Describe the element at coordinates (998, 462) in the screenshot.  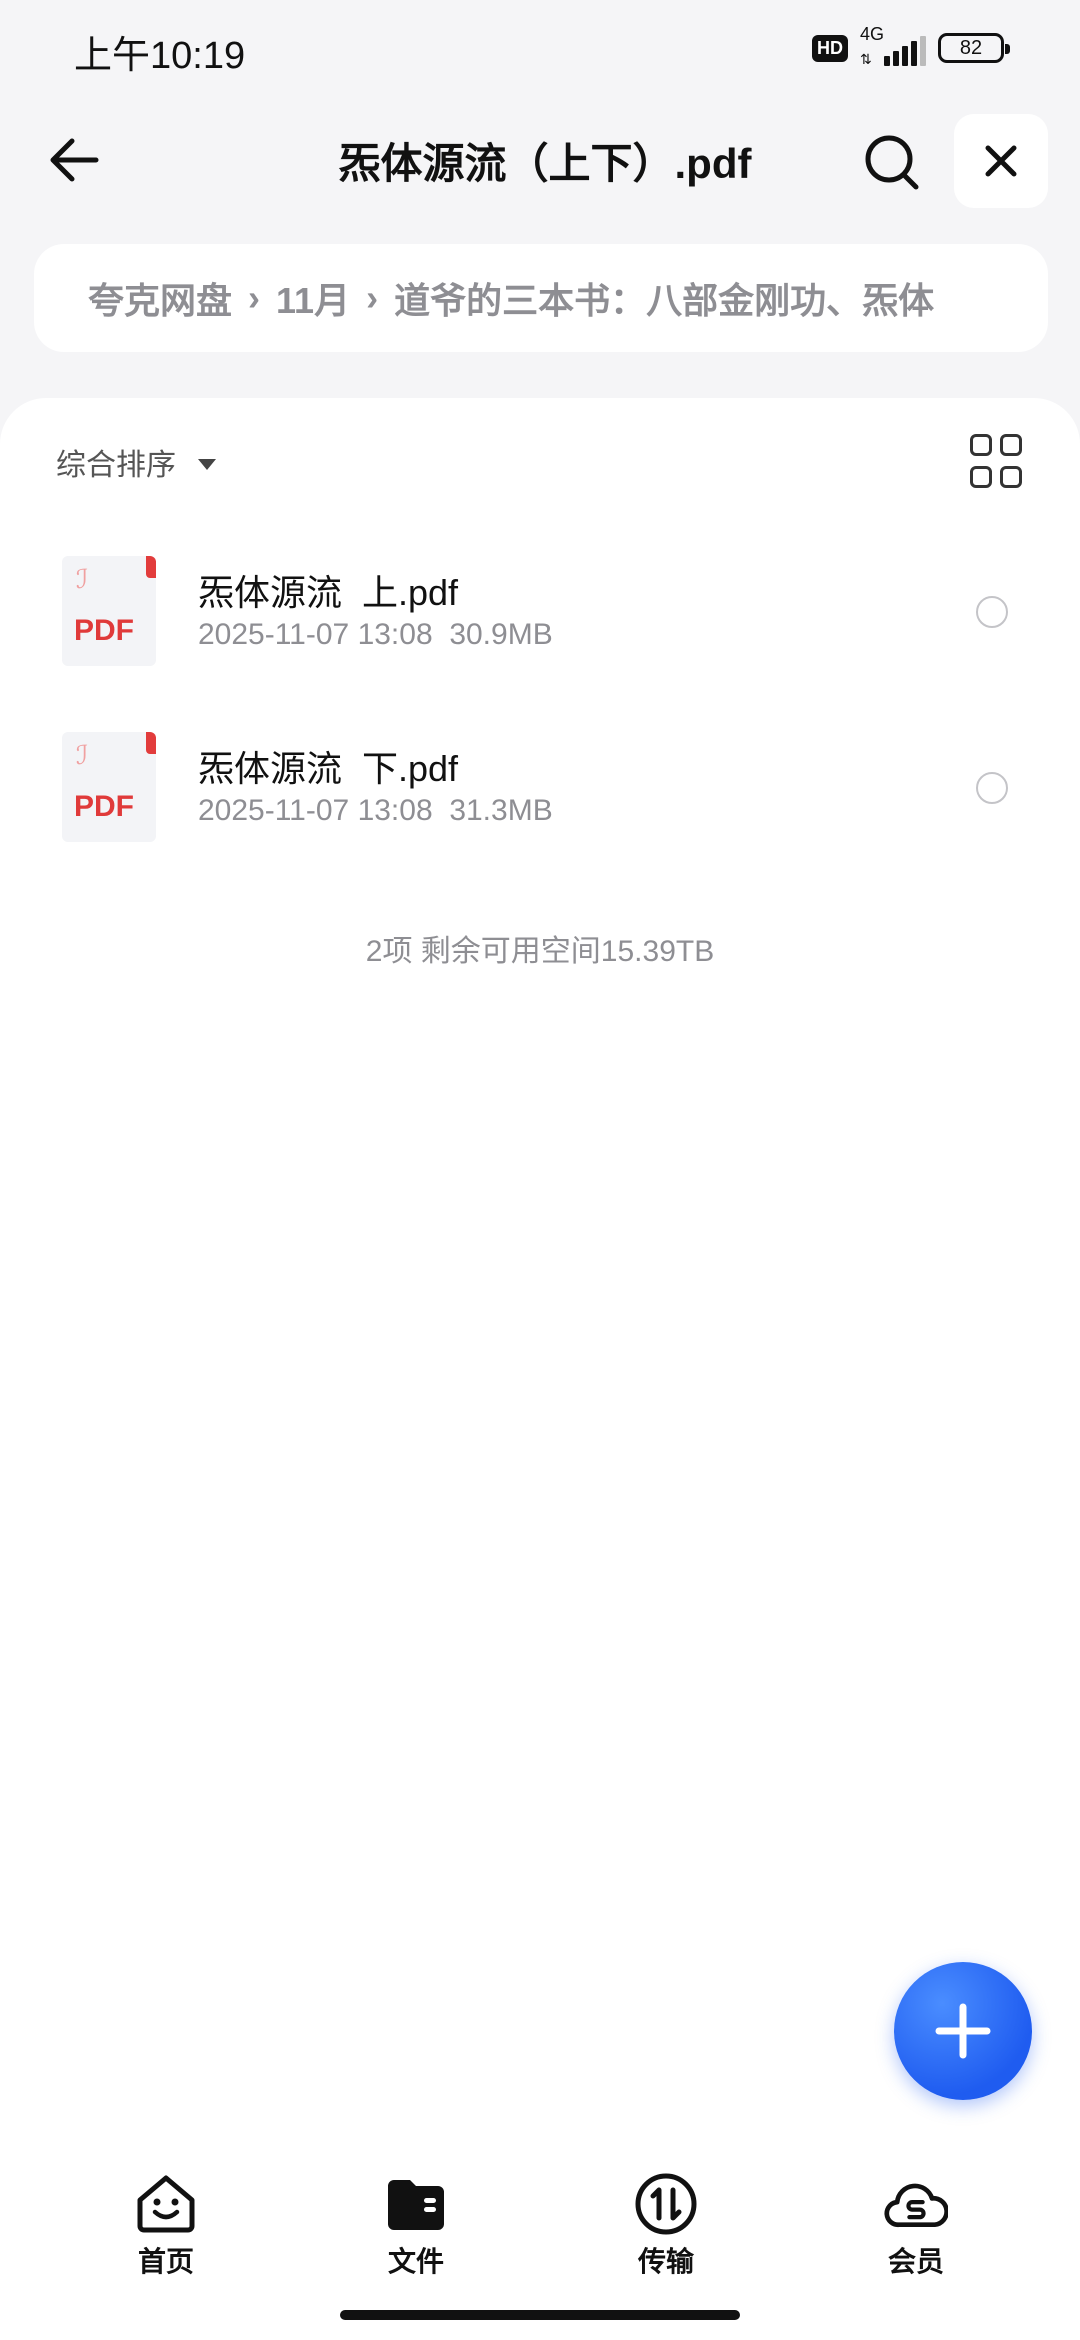
I see `grid-view-button` at that location.